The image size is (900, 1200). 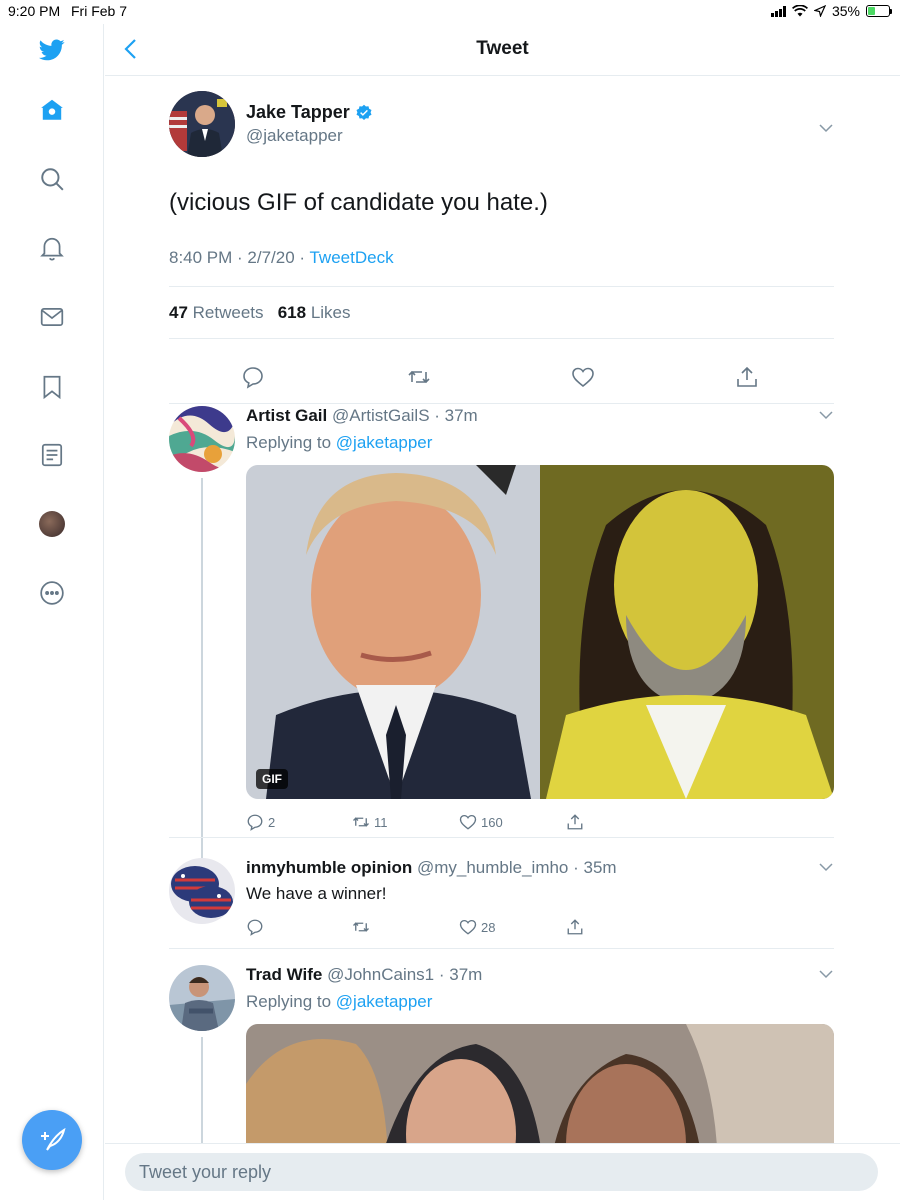 I want to click on author-handle: @ArtistGailS · 37m, so click(x=404, y=415).